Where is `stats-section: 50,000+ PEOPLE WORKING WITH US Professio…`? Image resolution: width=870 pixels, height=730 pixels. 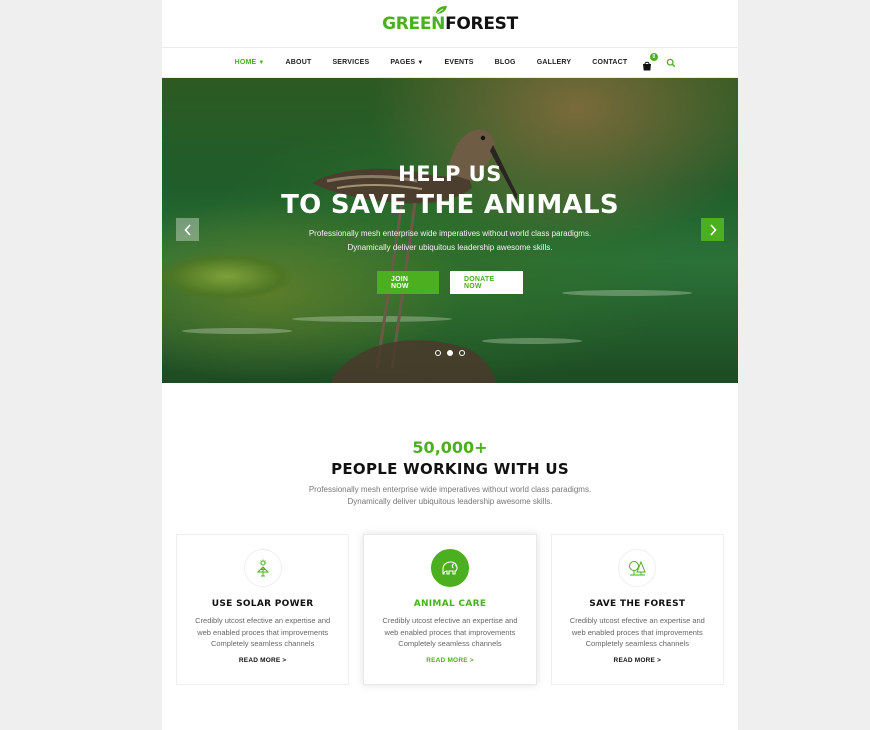 stats-section: 50,000+ PEOPLE WORKING WITH US Professio… is located at coordinates (450, 445).